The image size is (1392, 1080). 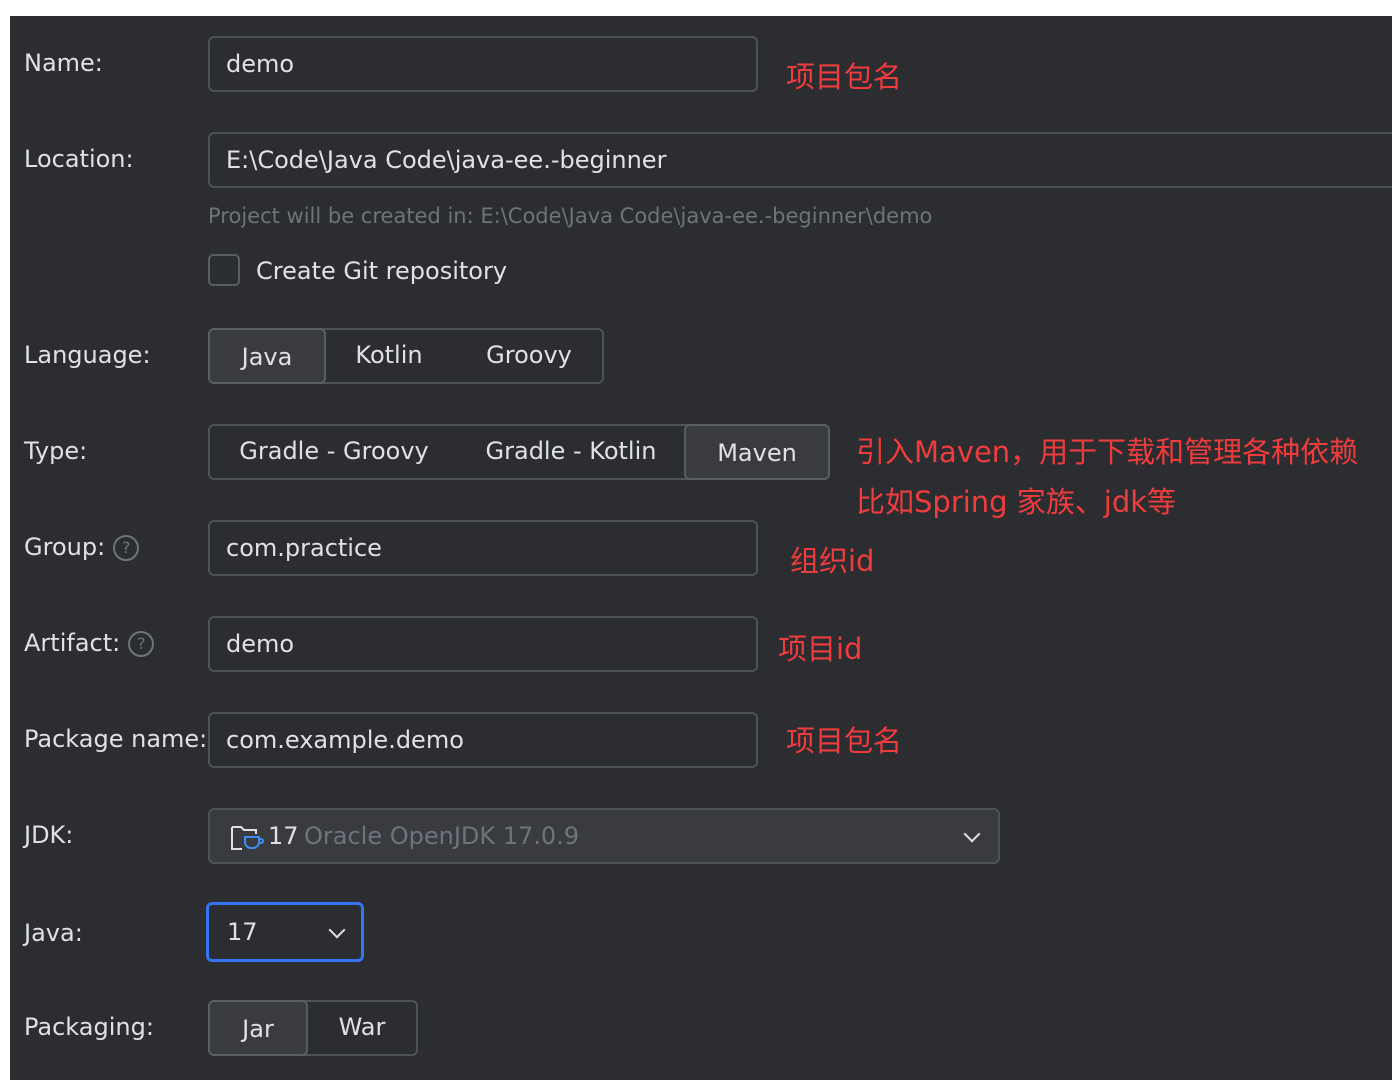 I want to click on name-input: demo, so click(x=483, y=64).